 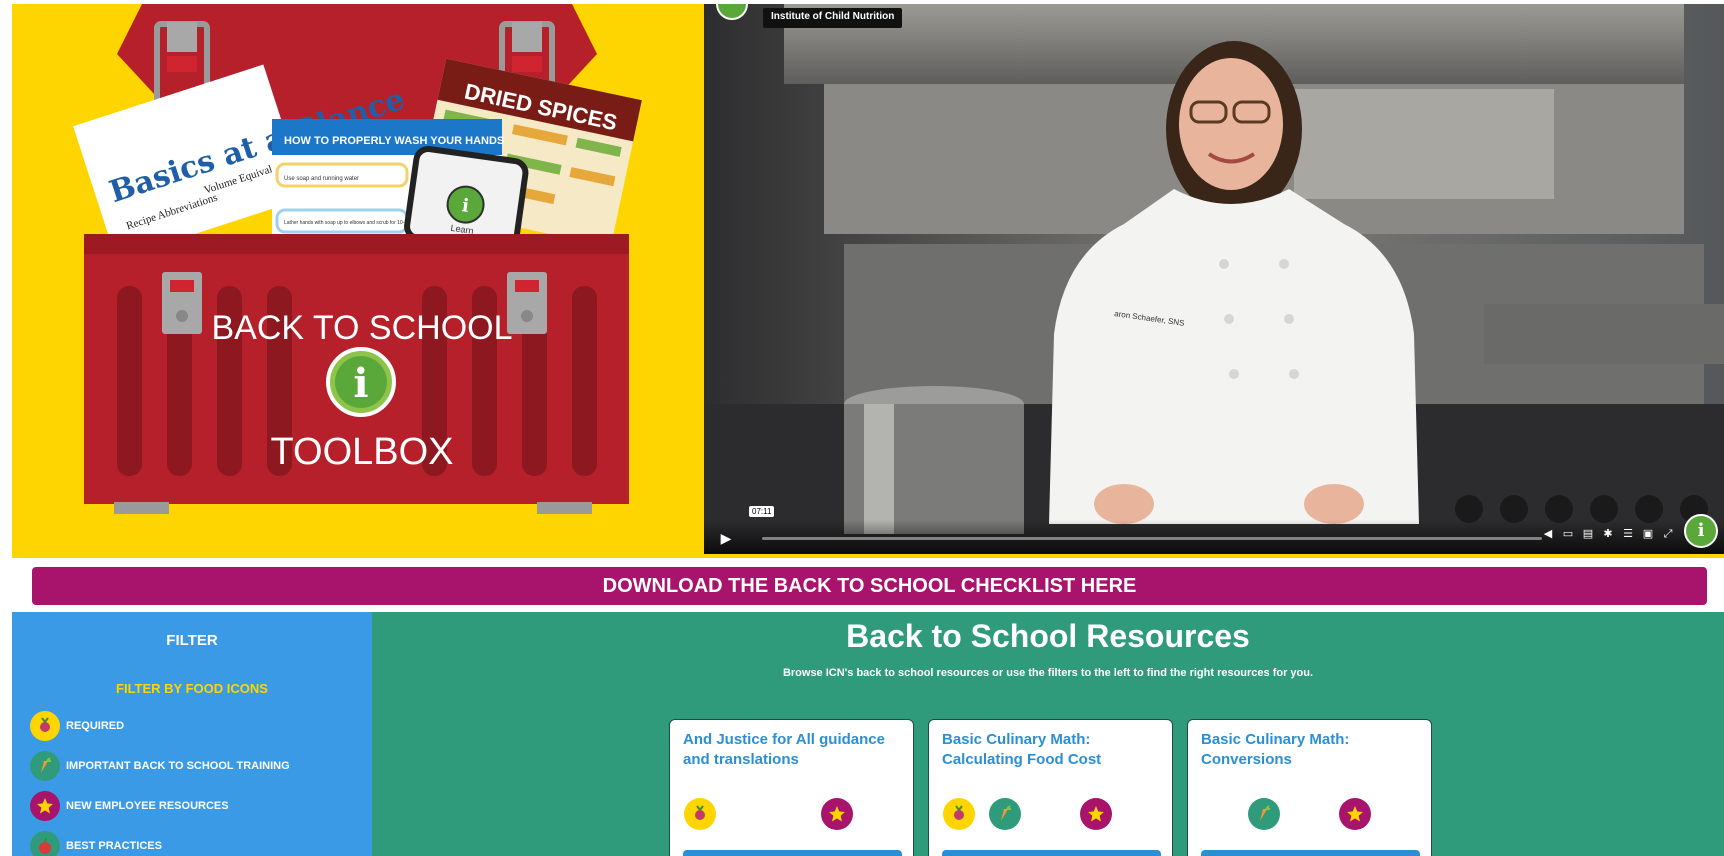 I want to click on video-controls: ▶ 07:11 ◀ ▭ ▤ ✱ ☰ ▣ ⤢, so click(x=1214, y=530).